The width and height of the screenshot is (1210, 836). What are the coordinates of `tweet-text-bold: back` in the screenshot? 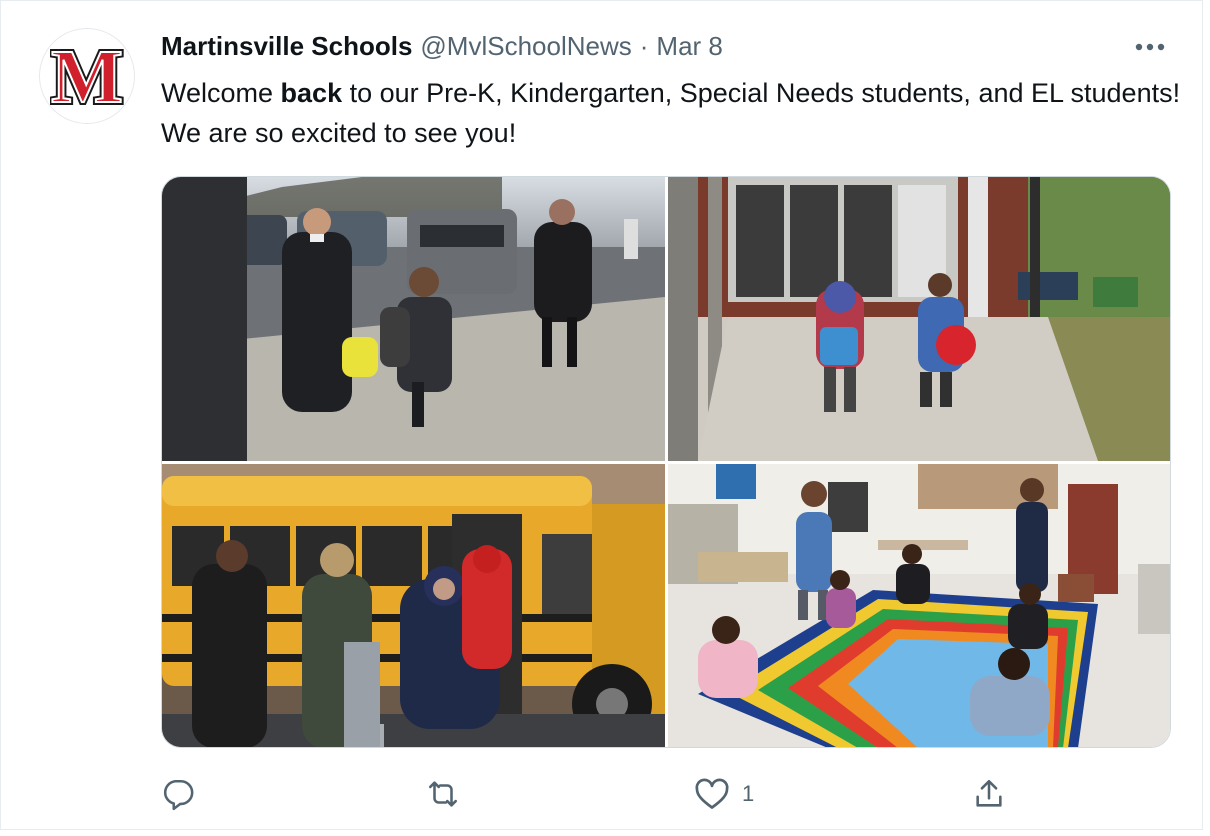 It's located at (311, 93).